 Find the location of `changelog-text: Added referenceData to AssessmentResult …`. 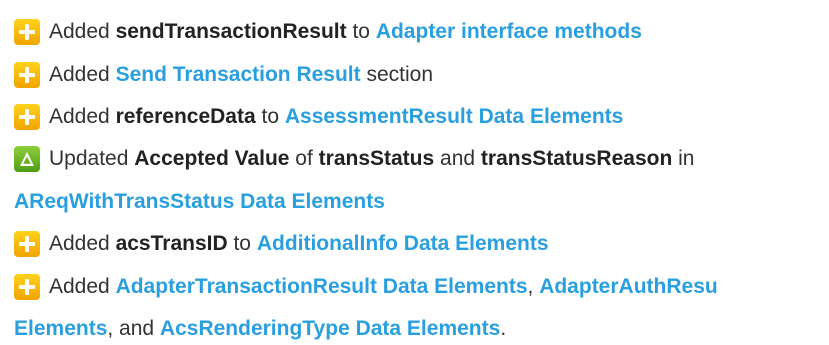

changelog-text: Added referenceData to AssessmentResult … is located at coordinates (336, 117).